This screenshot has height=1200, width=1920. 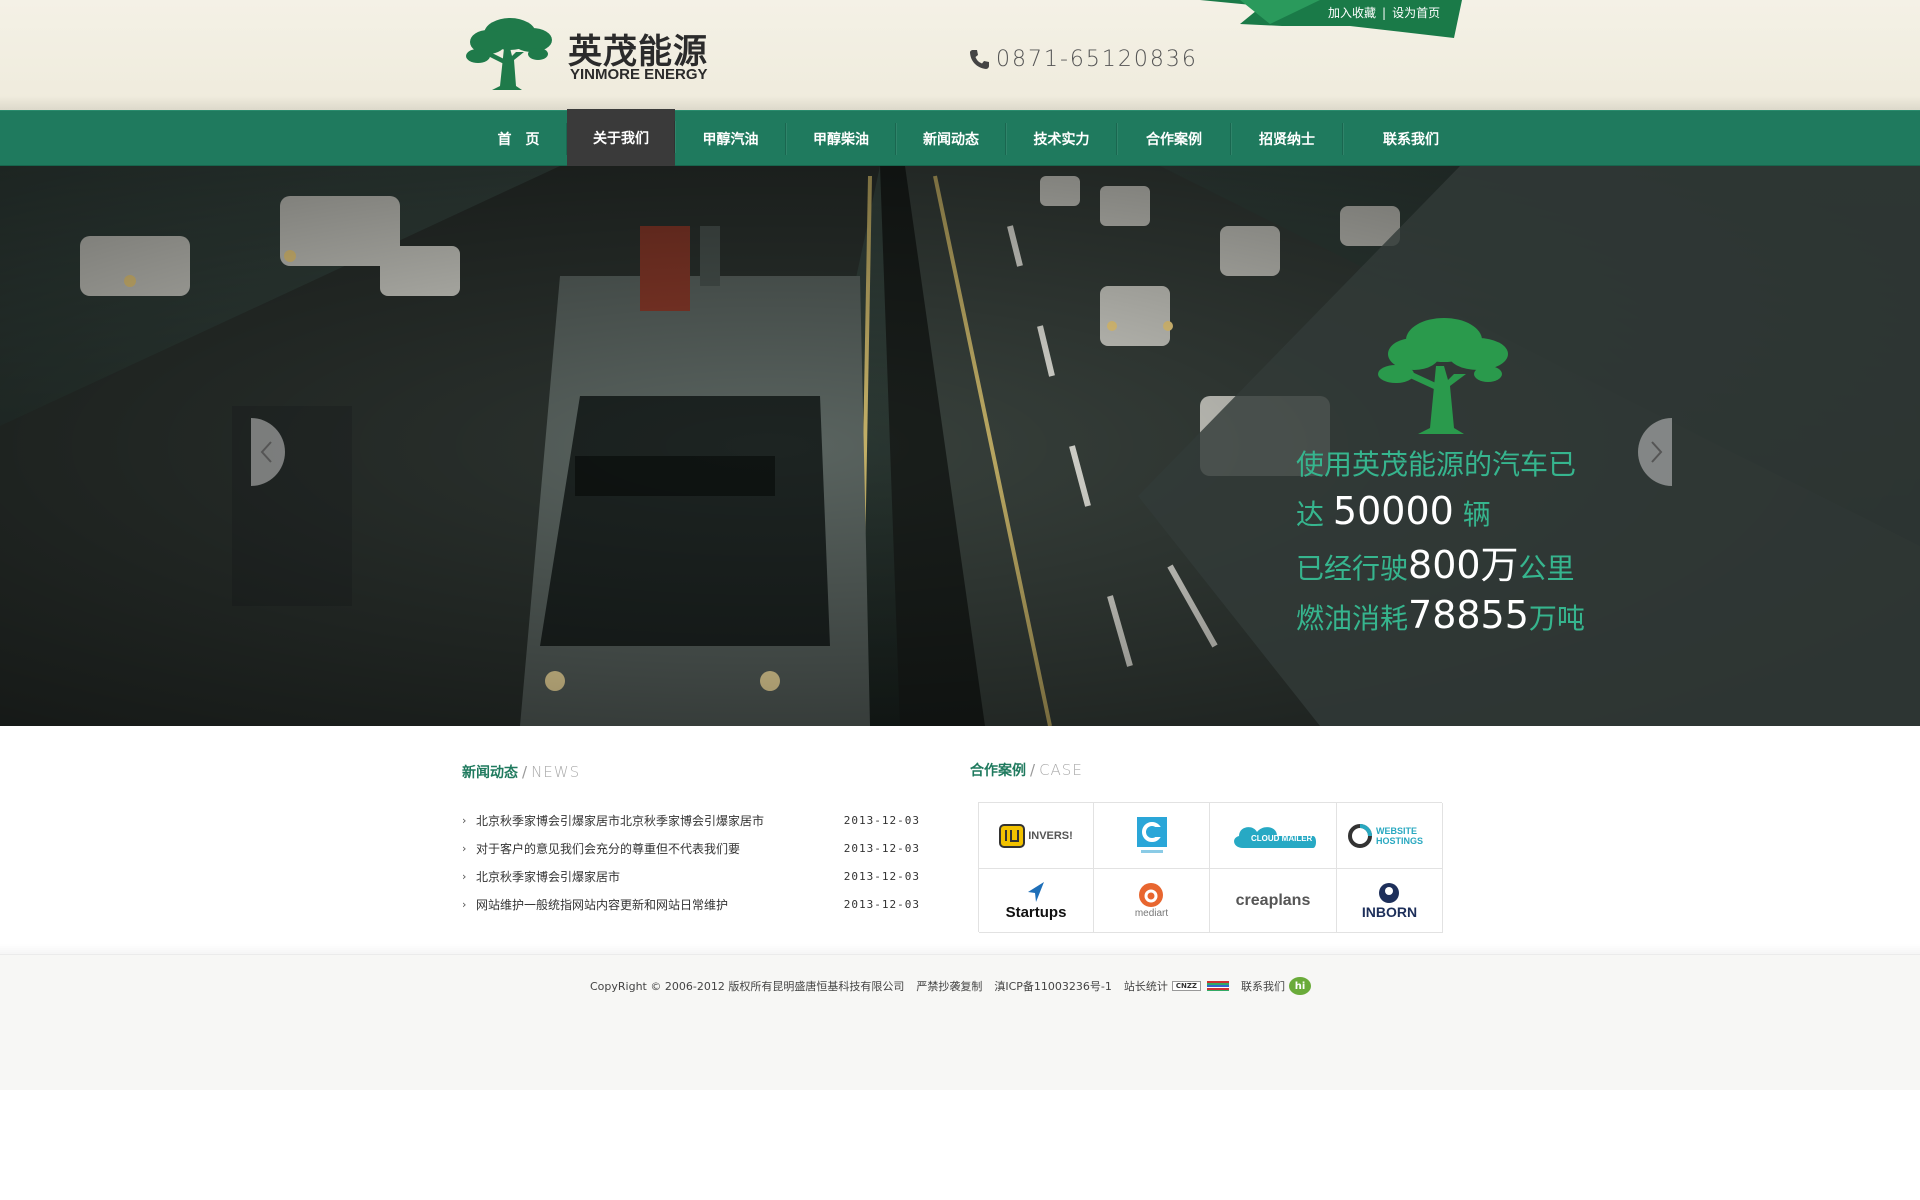 What do you see at coordinates (1151, 913) in the screenshot?
I see `case-label: mediart` at bounding box center [1151, 913].